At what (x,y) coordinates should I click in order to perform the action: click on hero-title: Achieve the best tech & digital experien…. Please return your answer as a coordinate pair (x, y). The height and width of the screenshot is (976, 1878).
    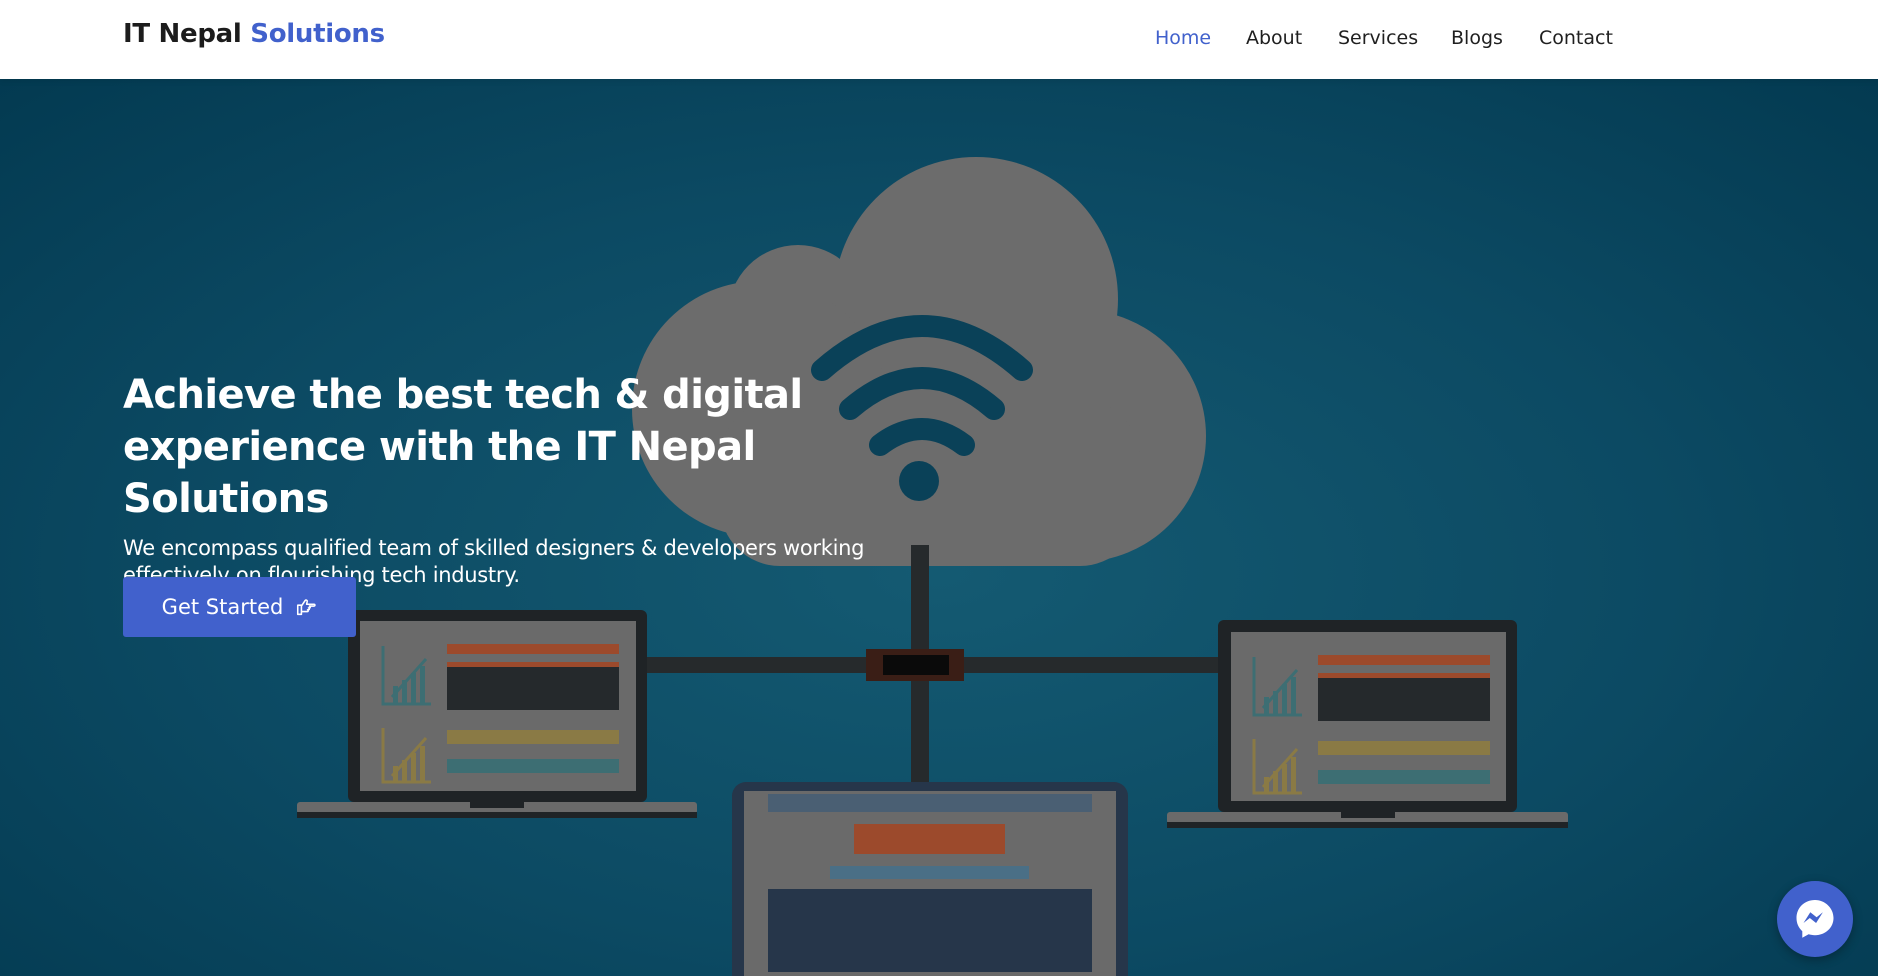
    Looking at the image, I should click on (543, 447).